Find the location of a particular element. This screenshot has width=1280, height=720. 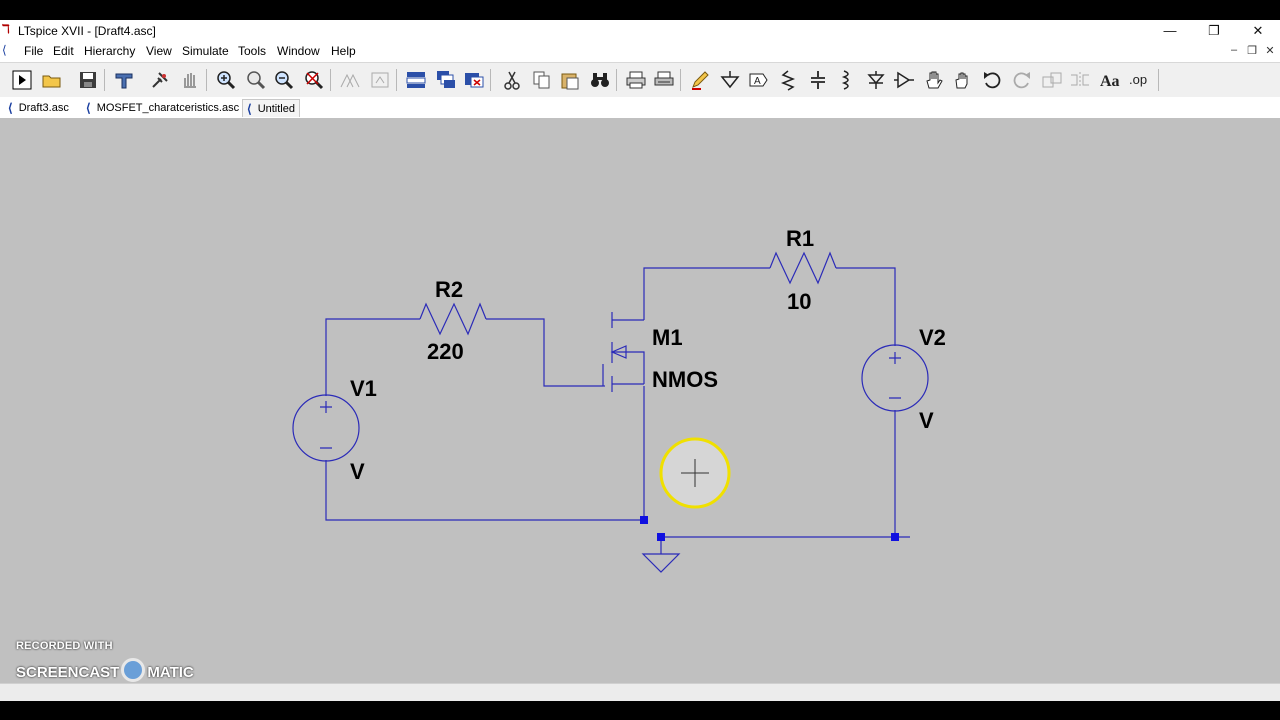

tile-horizontal-icon is located at coordinates (350, 80).